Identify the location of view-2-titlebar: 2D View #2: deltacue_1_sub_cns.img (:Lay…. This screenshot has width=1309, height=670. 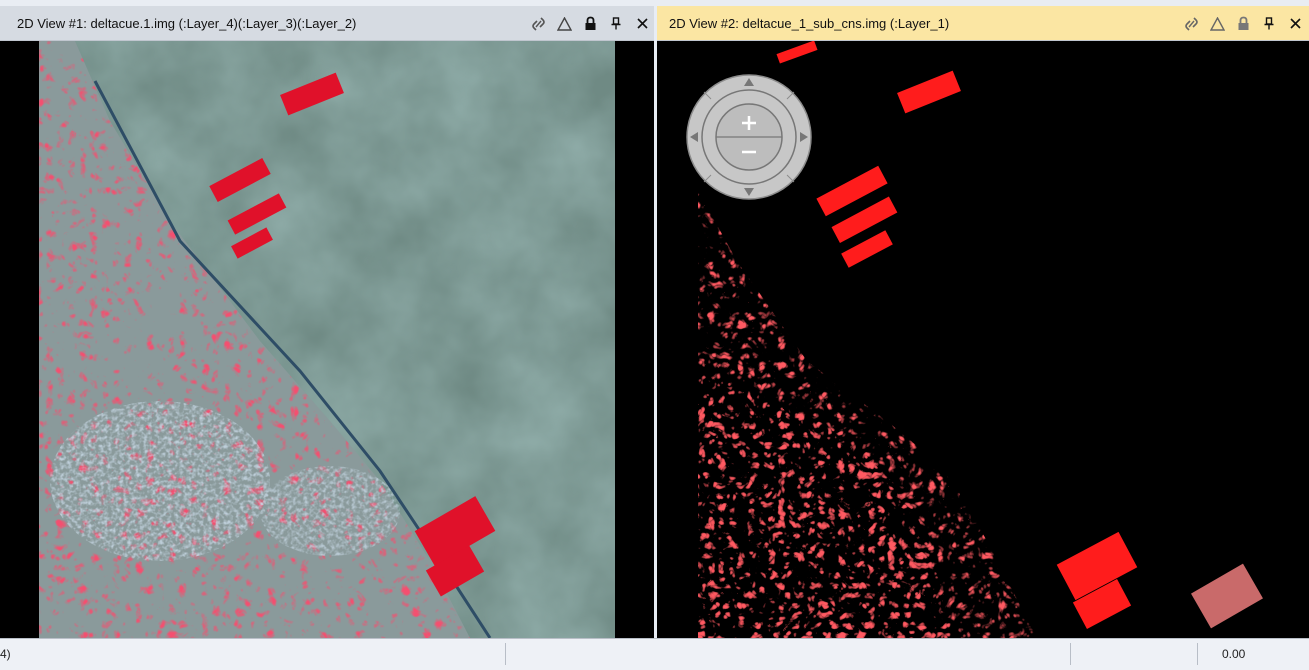
(983, 23).